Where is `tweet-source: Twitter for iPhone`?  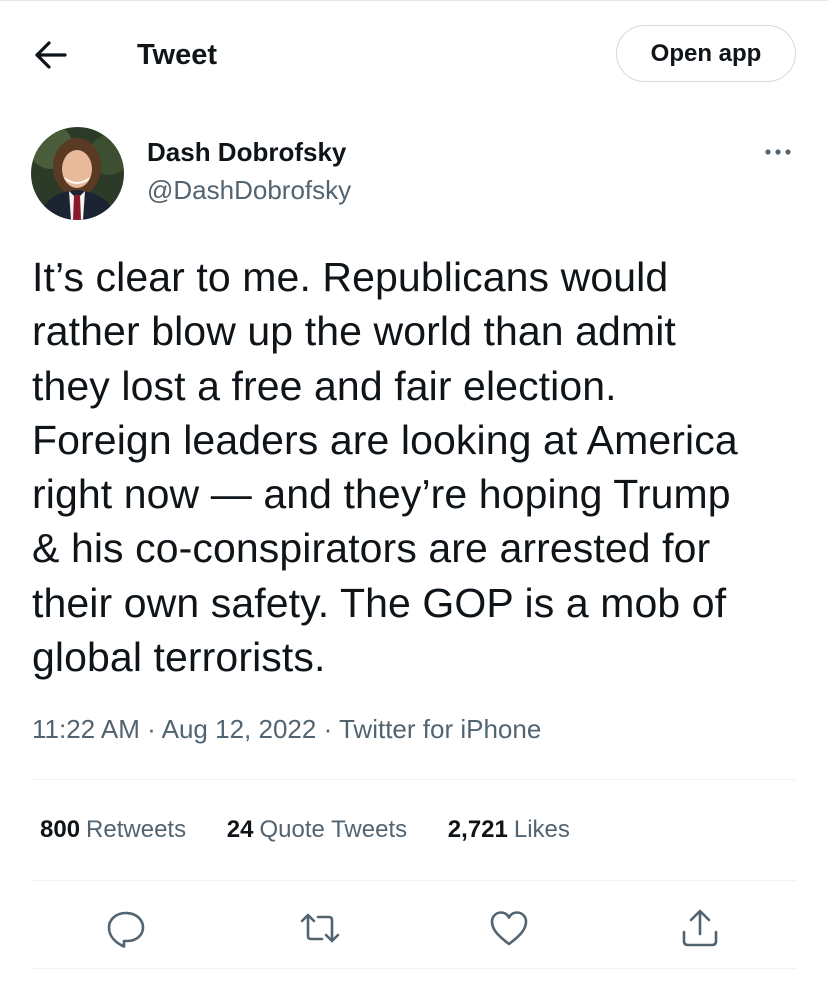 tweet-source: Twitter for iPhone is located at coordinates (440, 729).